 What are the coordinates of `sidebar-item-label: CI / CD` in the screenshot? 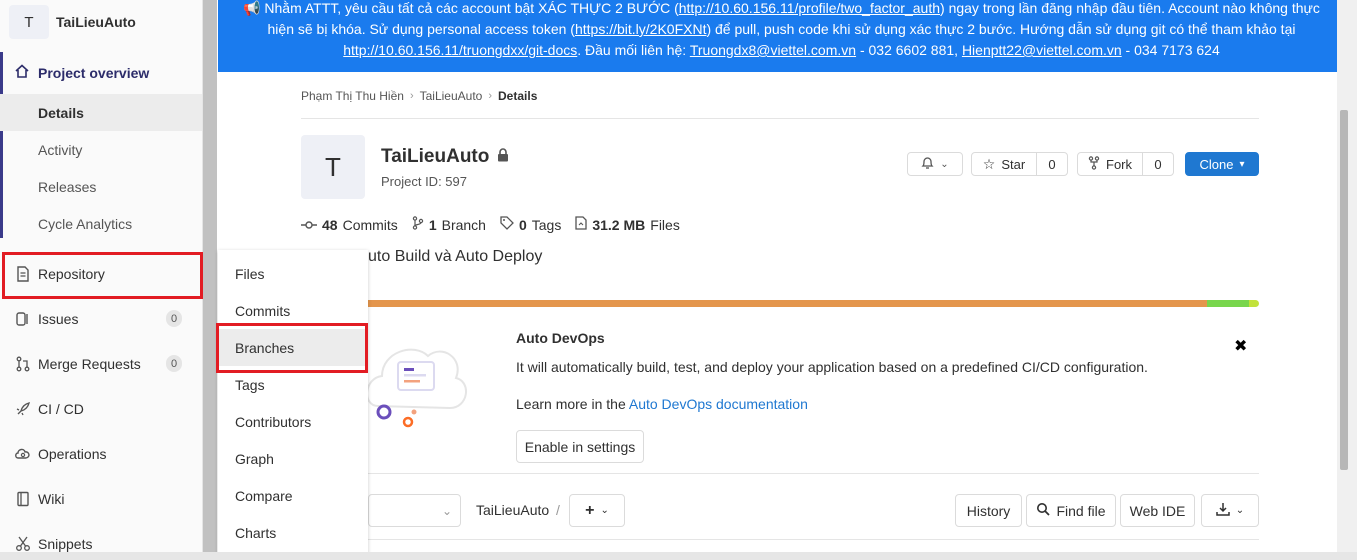 It's located at (61, 408).